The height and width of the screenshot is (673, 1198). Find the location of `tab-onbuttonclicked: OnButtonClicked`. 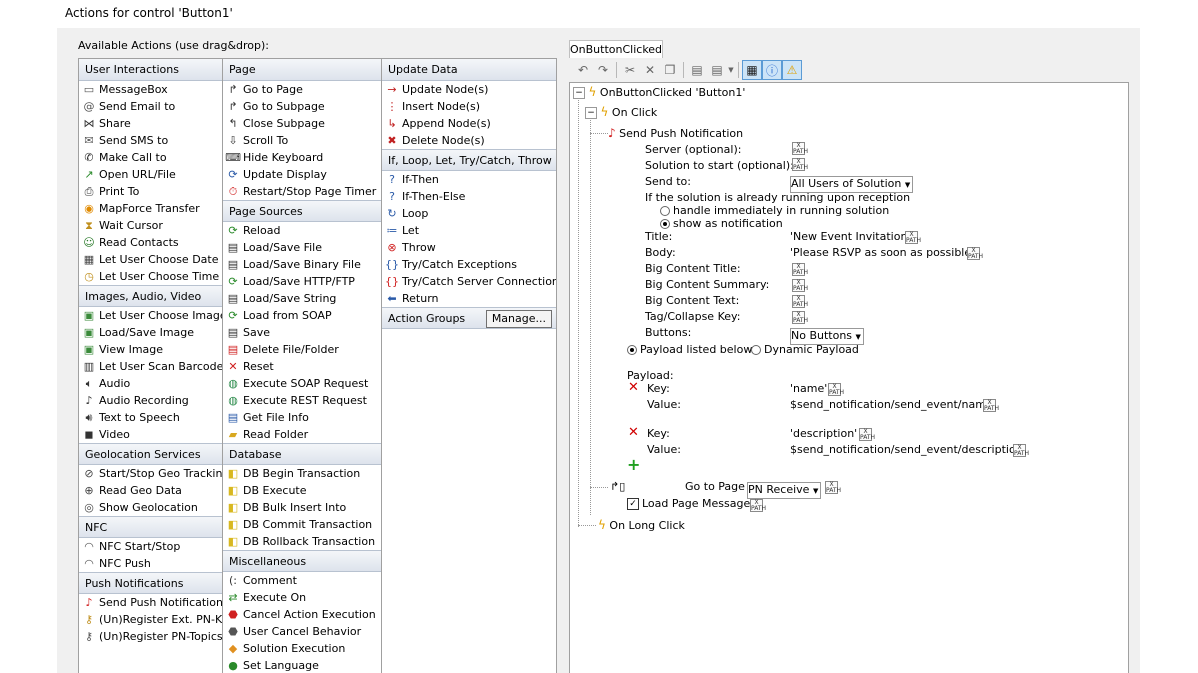

tab-onbuttonclicked: OnButtonClicked is located at coordinates (616, 49).